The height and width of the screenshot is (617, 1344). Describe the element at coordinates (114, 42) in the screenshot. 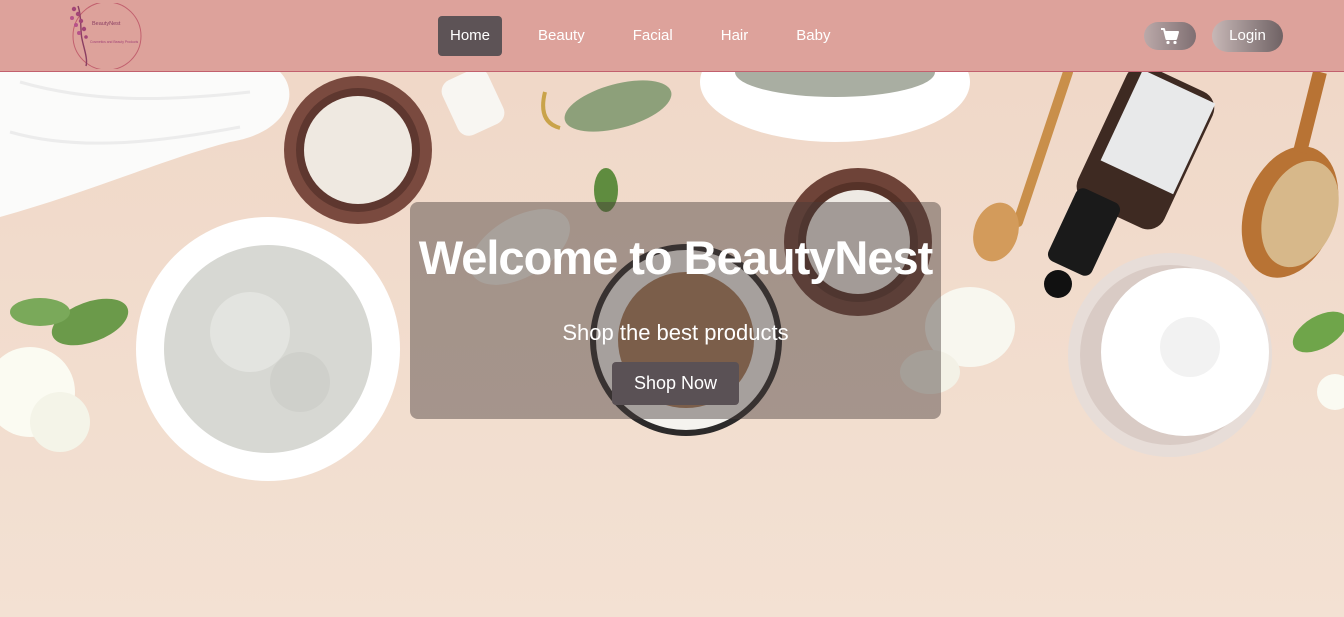

I see `brand-tagline: Cosmetics and Beauty Products` at that location.